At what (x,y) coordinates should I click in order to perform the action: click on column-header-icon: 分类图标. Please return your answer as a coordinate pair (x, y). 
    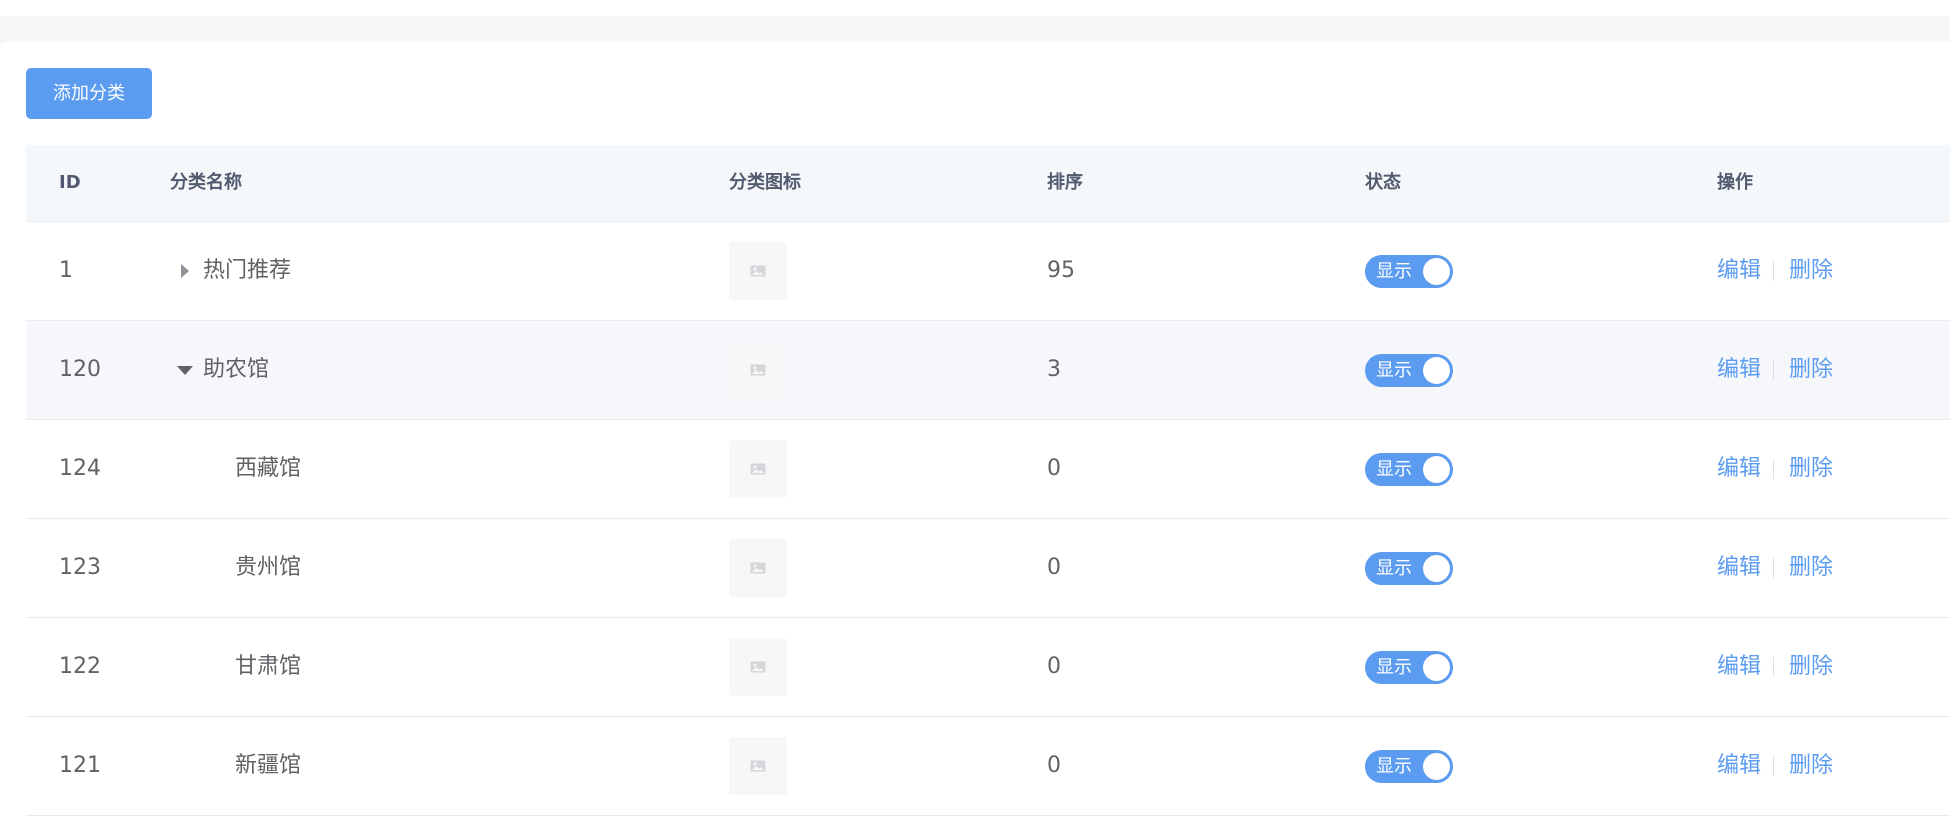
    Looking at the image, I should click on (765, 182).